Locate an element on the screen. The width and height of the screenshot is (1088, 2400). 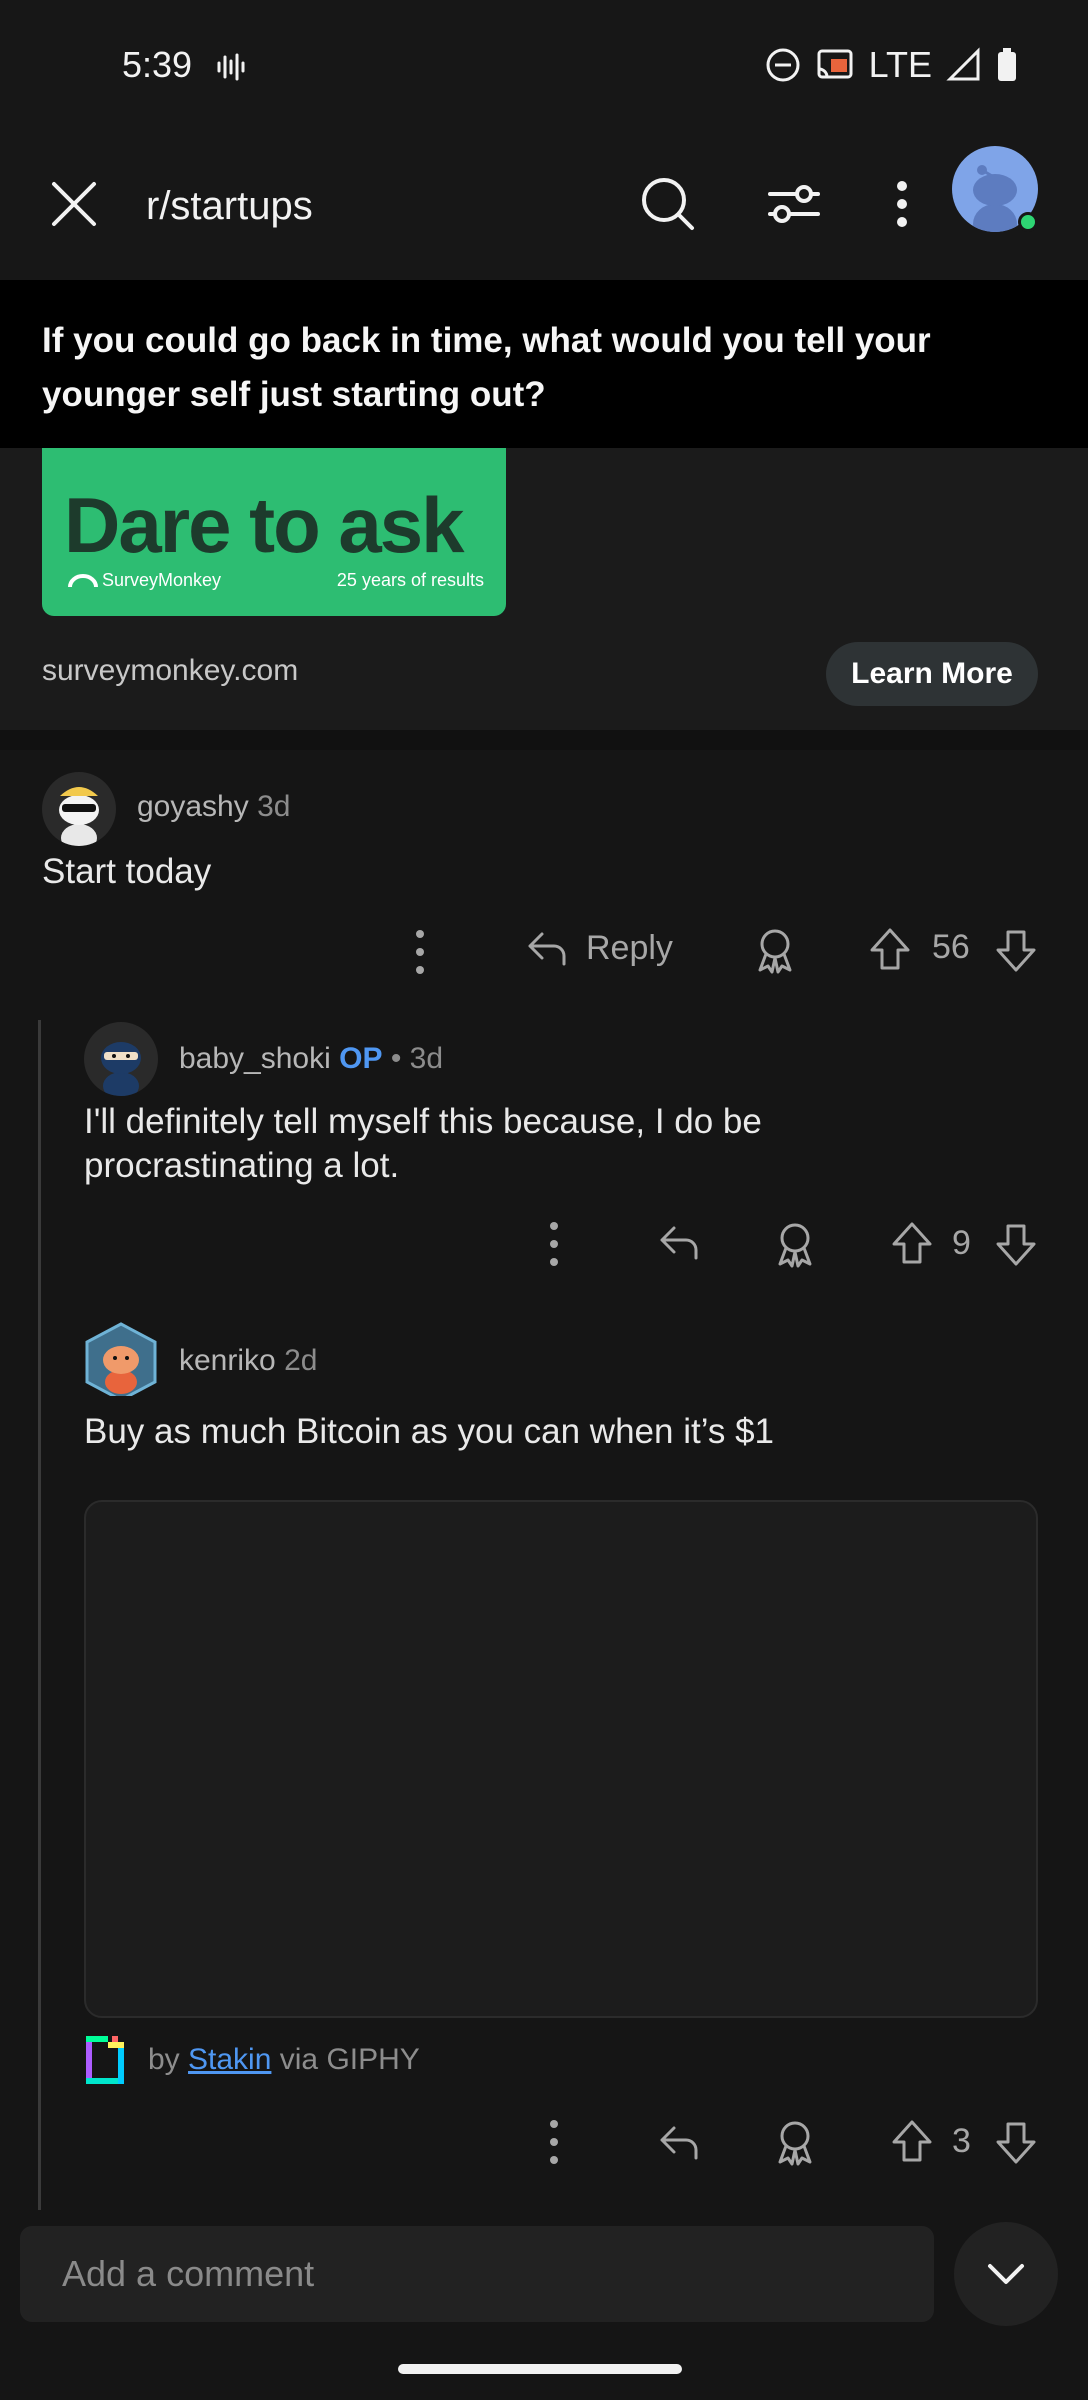
scroll-down-button is located at coordinates (1006, 2274).